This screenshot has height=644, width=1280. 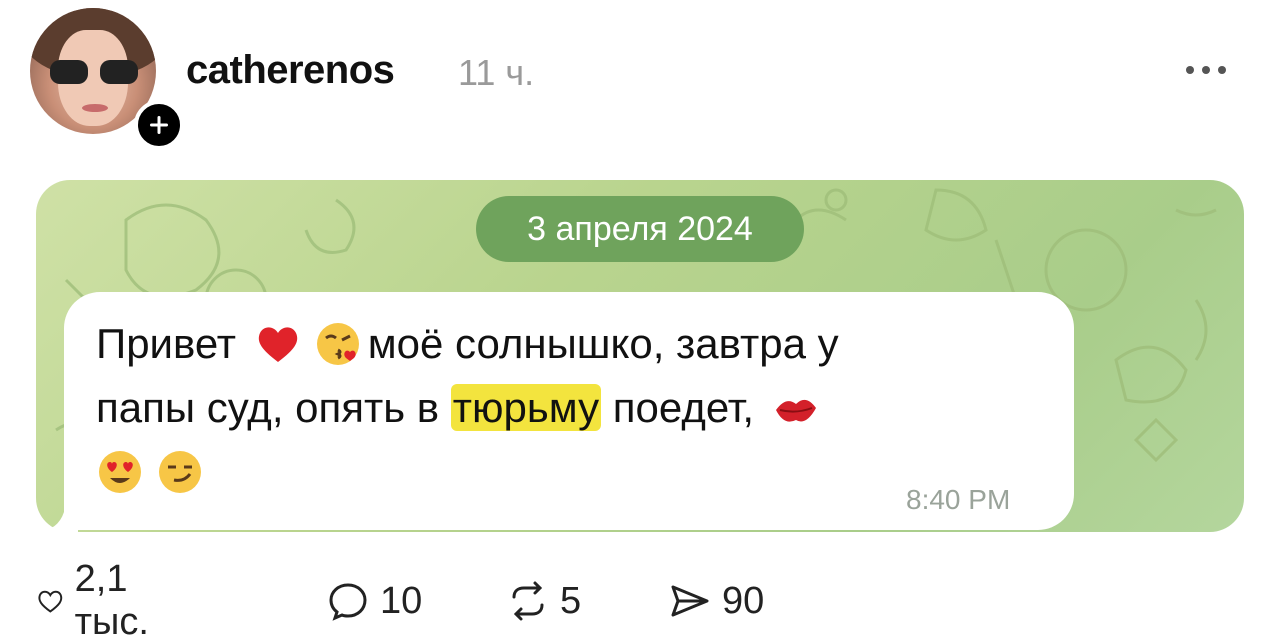 What do you see at coordinates (796, 408) in the screenshot?
I see `kiss-mark-icon` at bounding box center [796, 408].